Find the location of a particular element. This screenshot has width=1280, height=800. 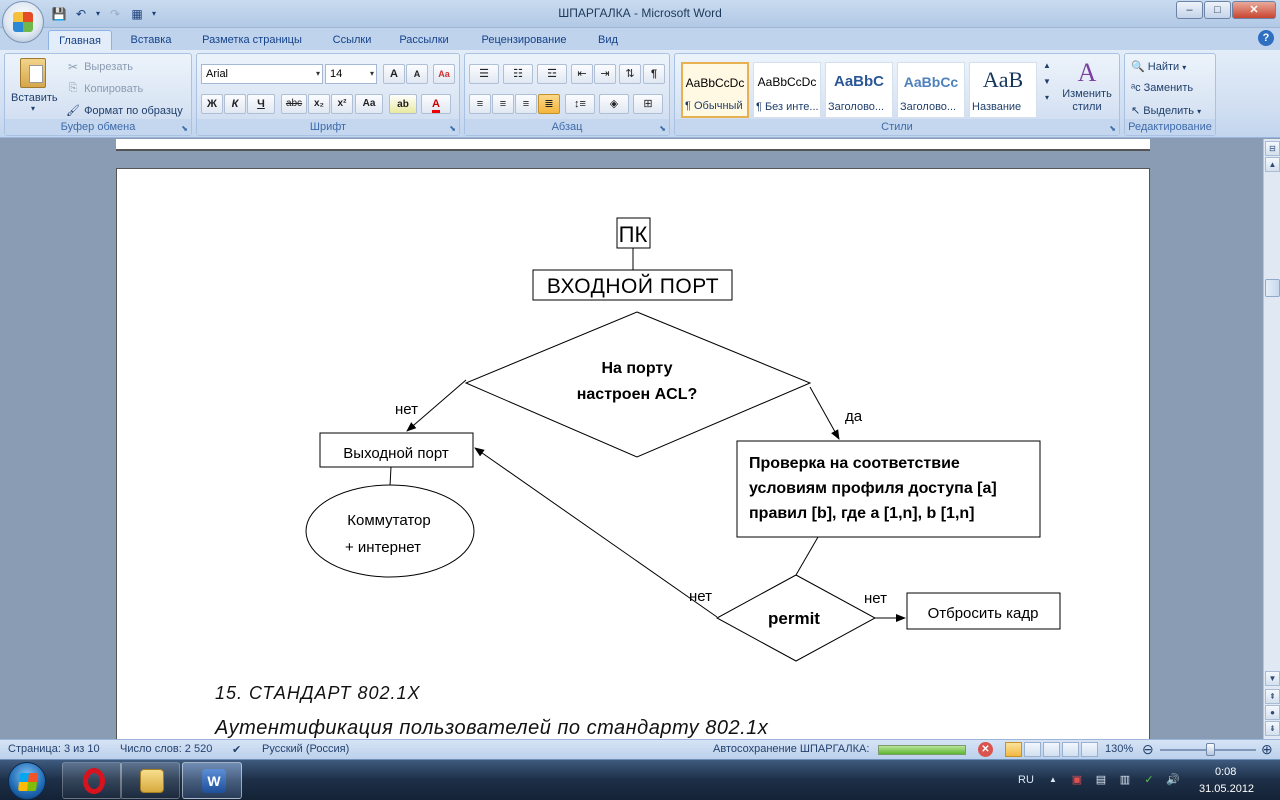

bold-button: Ж is located at coordinates (212, 104).